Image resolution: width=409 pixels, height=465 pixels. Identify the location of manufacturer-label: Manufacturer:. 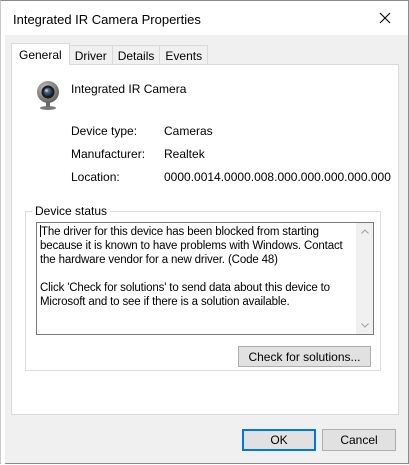
(108, 154).